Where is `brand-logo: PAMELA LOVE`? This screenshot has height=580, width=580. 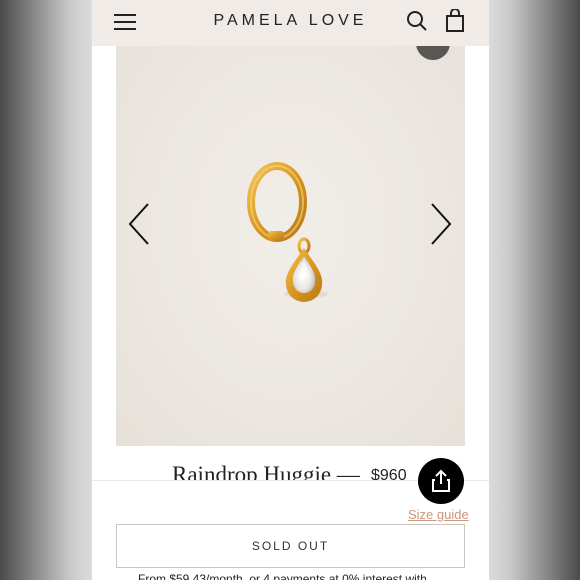 brand-logo: PAMELA LOVE is located at coordinates (290, 21).